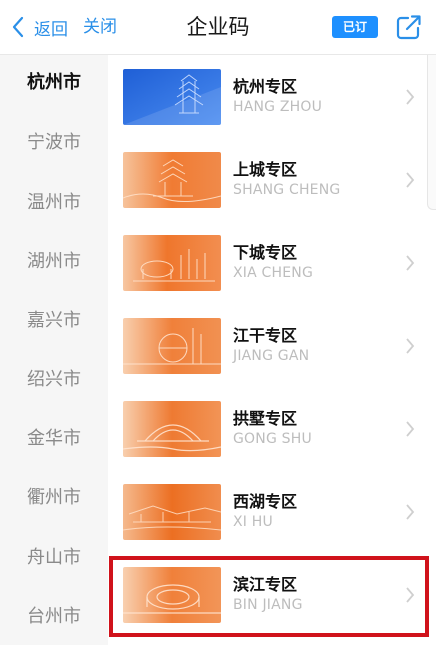  I want to click on chevron-left-icon, so click(18, 27).